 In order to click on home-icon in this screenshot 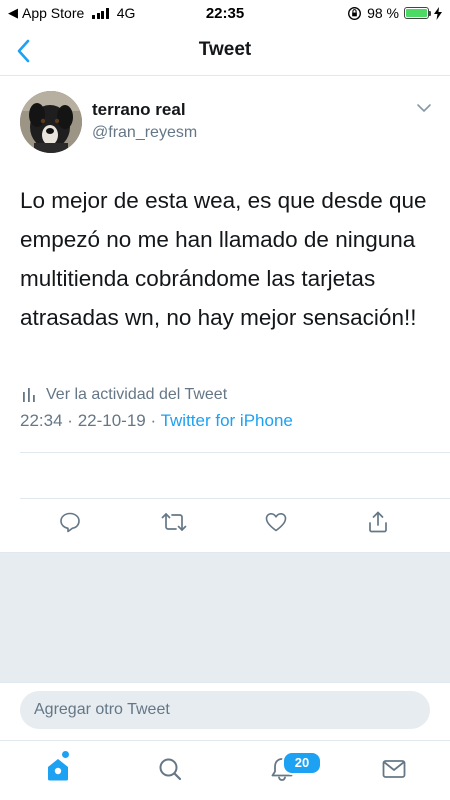, I will do `click(58, 770)`.